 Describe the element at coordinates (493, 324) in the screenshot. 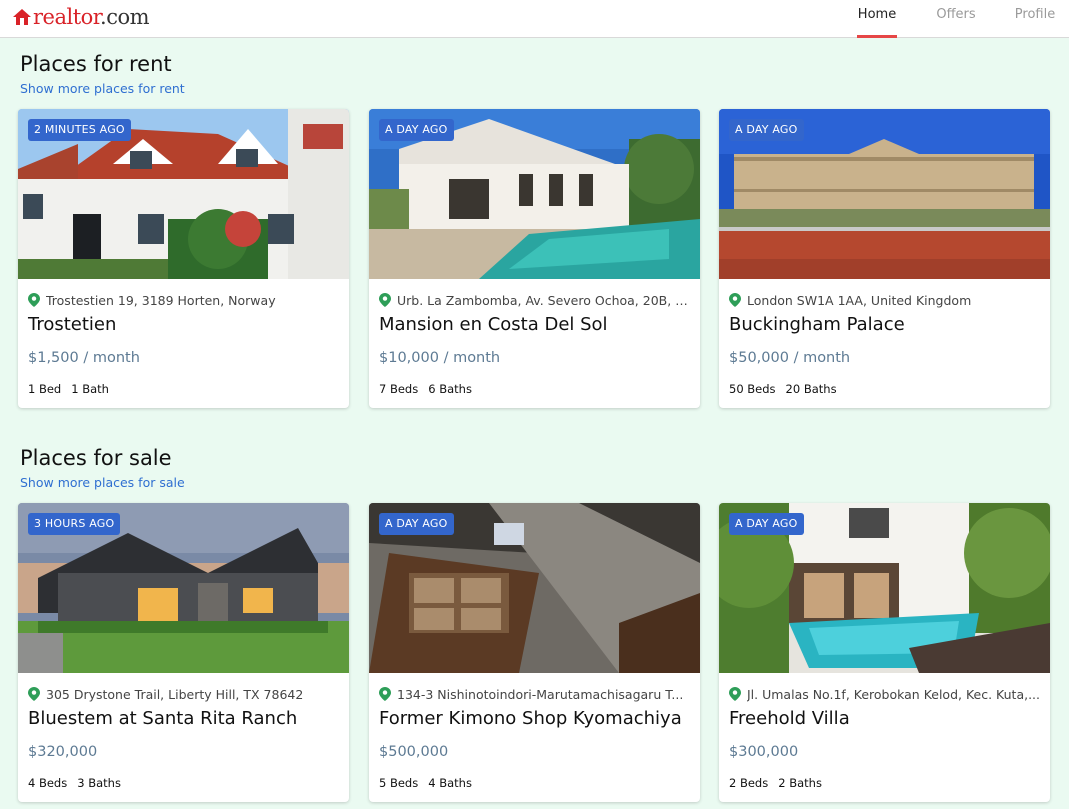

I see `listing-name: Mansion en Costa Del Sol` at that location.